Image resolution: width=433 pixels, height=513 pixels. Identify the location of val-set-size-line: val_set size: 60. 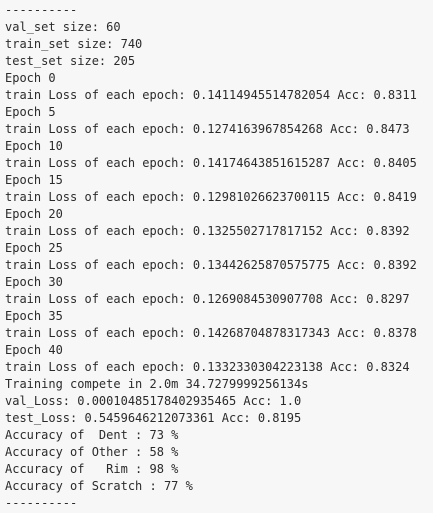
(63, 27).